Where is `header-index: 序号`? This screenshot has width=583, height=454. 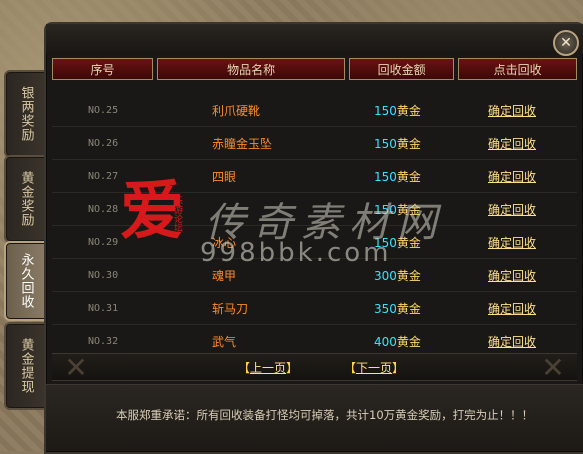 header-index: 序号 is located at coordinates (103, 69).